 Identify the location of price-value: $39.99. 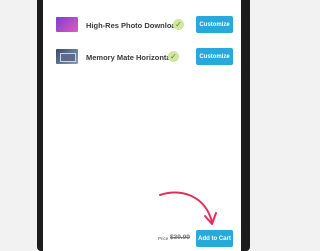
(180, 237).